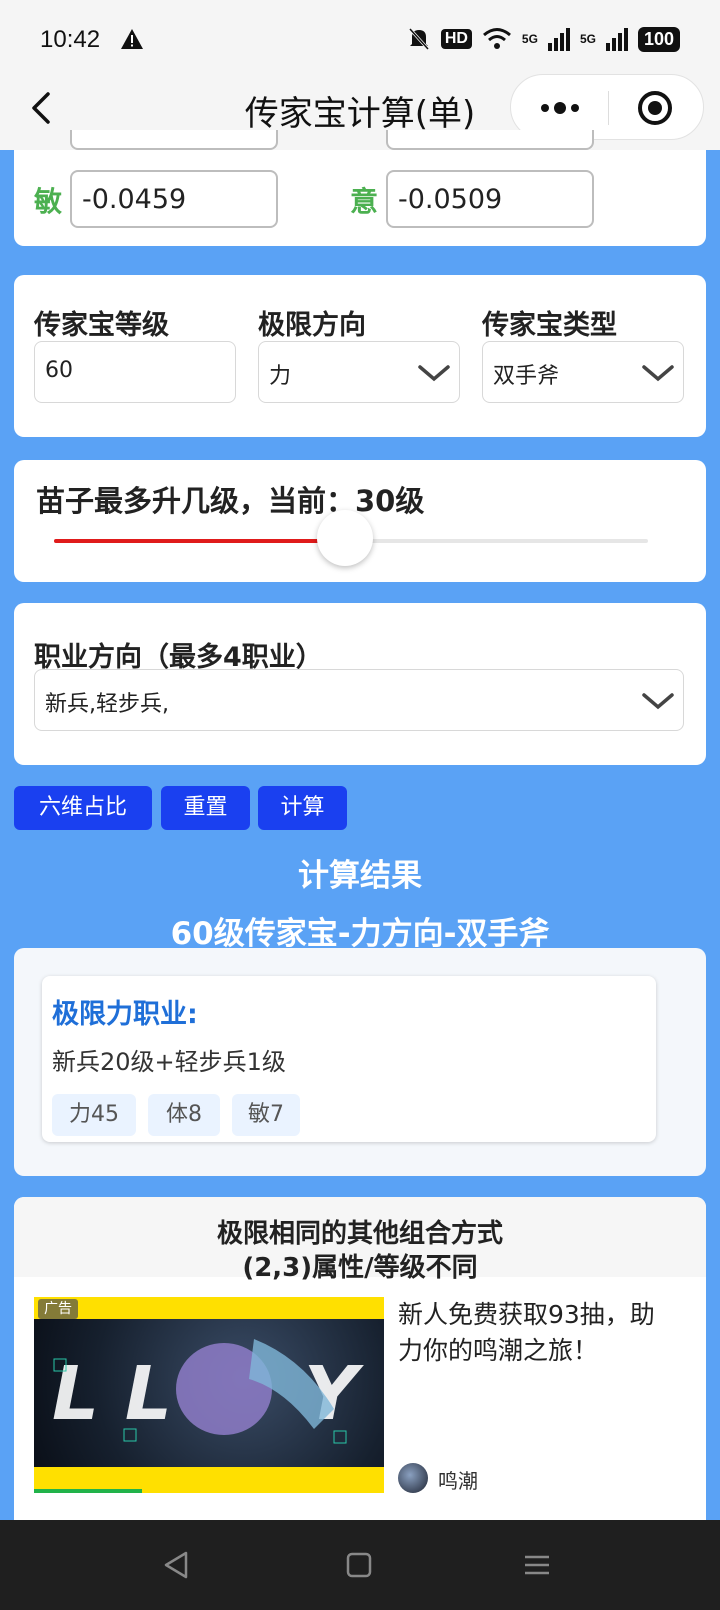 The height and width of the screenshot is (1610, 720). I want to click on type-value: 双手斧, so click(526, 376).